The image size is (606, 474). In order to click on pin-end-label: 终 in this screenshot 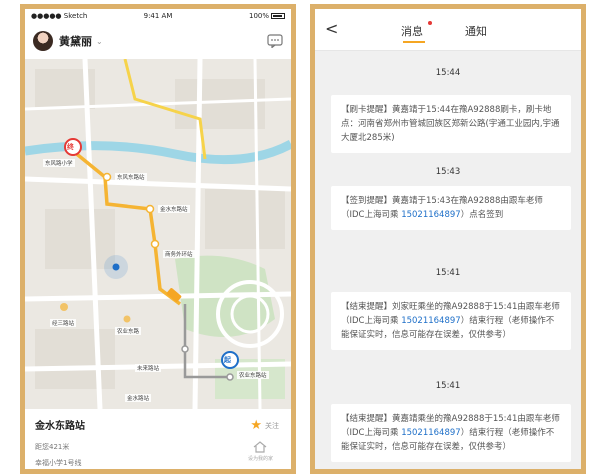, I will do `click(70, 147)`.